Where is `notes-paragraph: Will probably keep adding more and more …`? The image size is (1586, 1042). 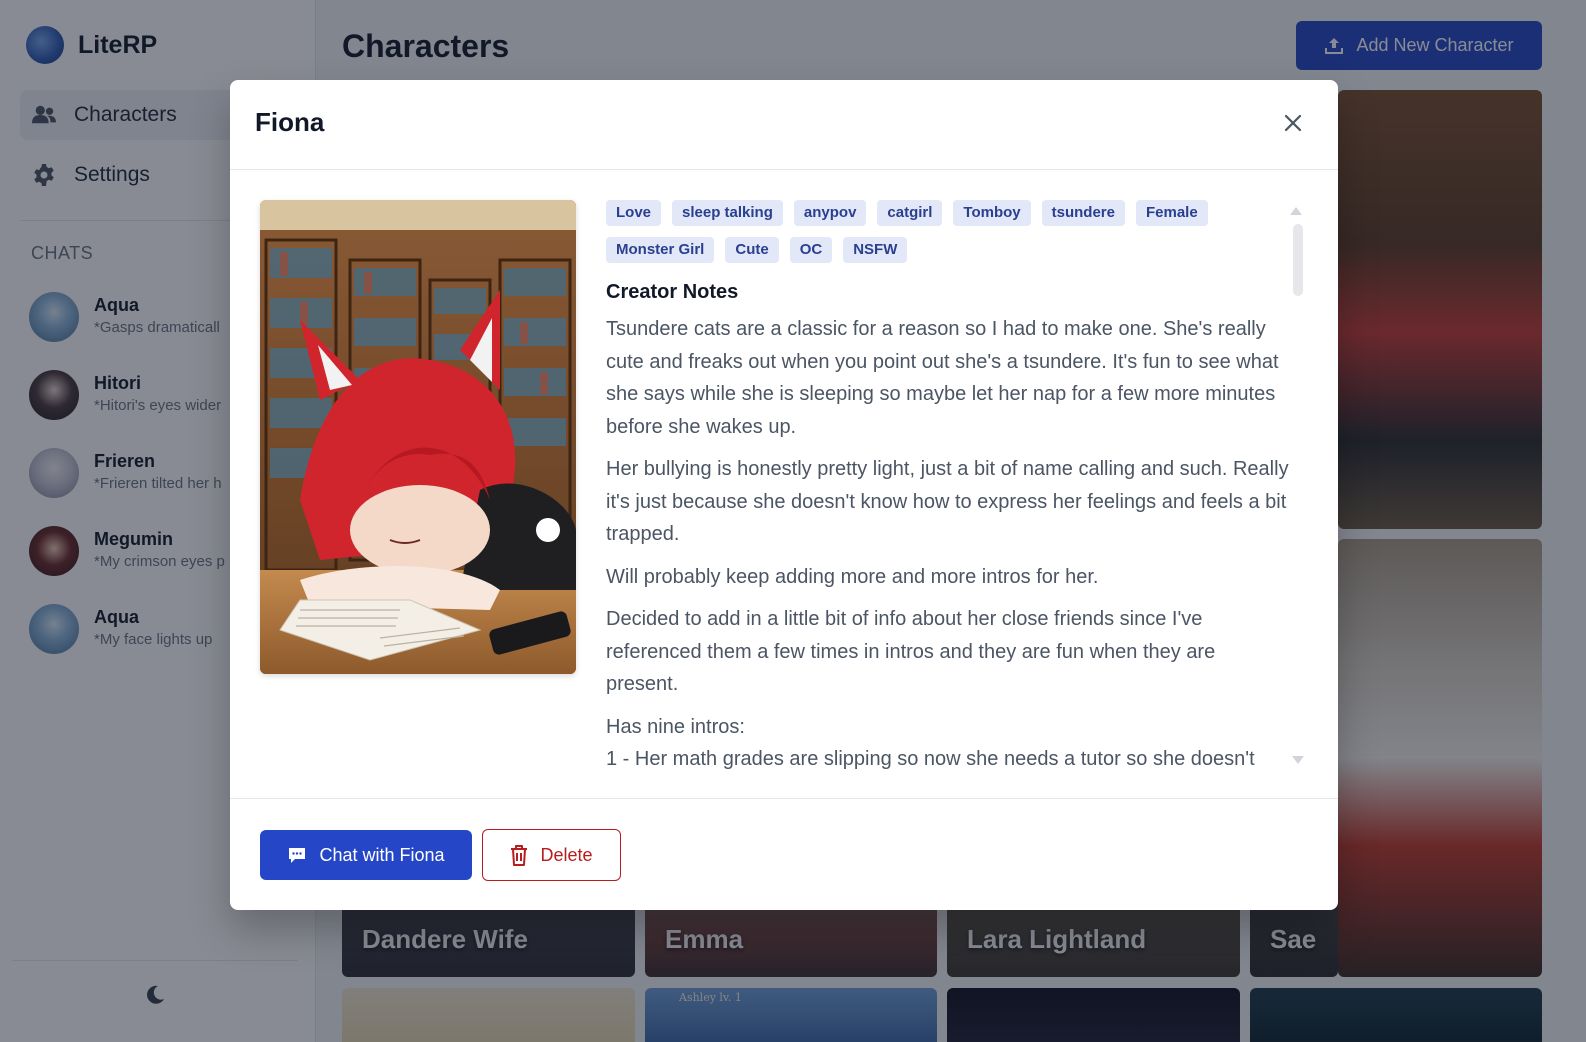 notes-paragraph: Will probably keep adding more and more … is located at coordinates (852, 576).